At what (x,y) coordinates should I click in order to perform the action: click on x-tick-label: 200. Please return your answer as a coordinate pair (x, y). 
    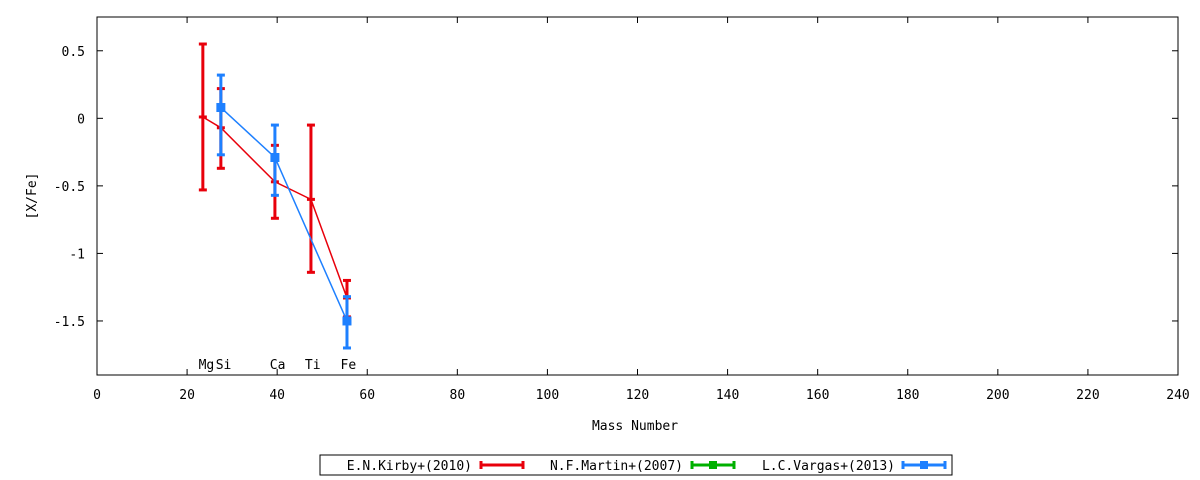
    Looking at the image, I should click on (997, 395).